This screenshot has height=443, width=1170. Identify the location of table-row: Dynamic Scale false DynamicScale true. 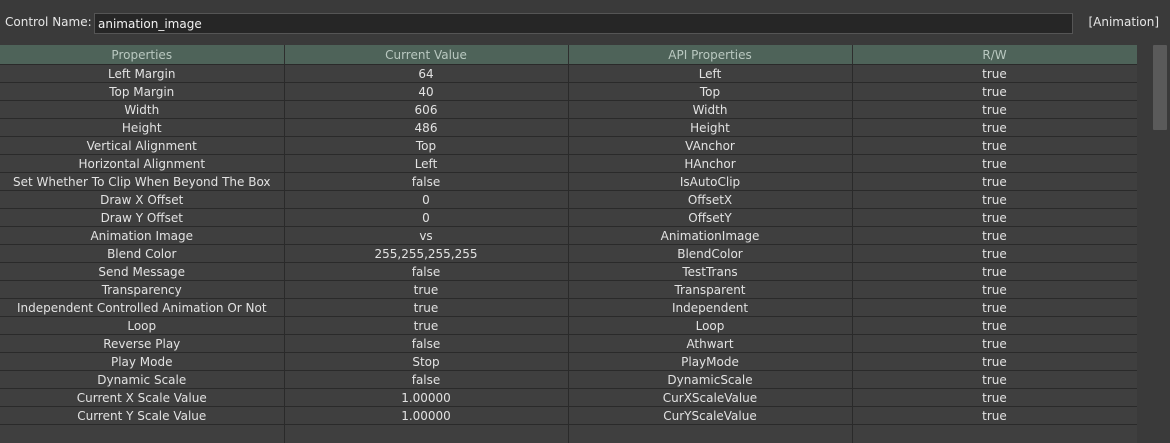
(568, 379).